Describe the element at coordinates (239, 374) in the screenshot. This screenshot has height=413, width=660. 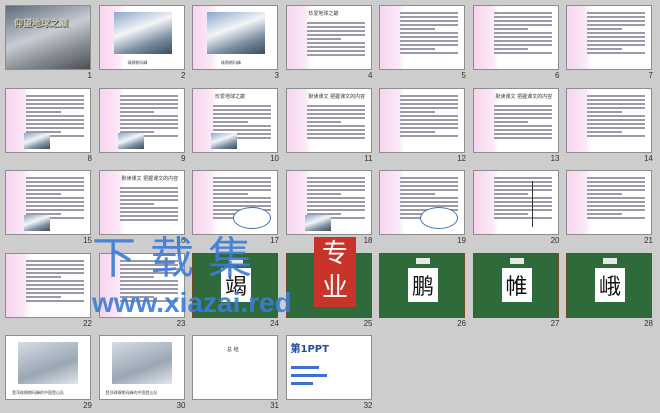
I see `slide-thumbnail: 总 结 31` at that location.